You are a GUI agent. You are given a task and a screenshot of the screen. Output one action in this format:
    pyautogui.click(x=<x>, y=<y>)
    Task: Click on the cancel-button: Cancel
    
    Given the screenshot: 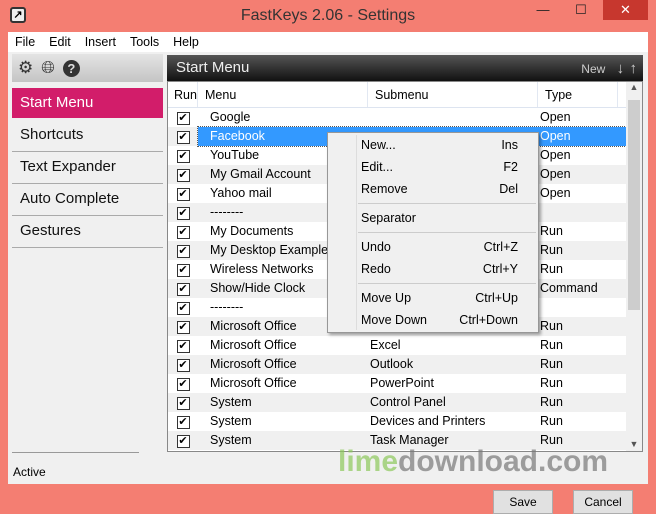 What is the action you would take?
    pyautogui.click(x=603, y=502)
    